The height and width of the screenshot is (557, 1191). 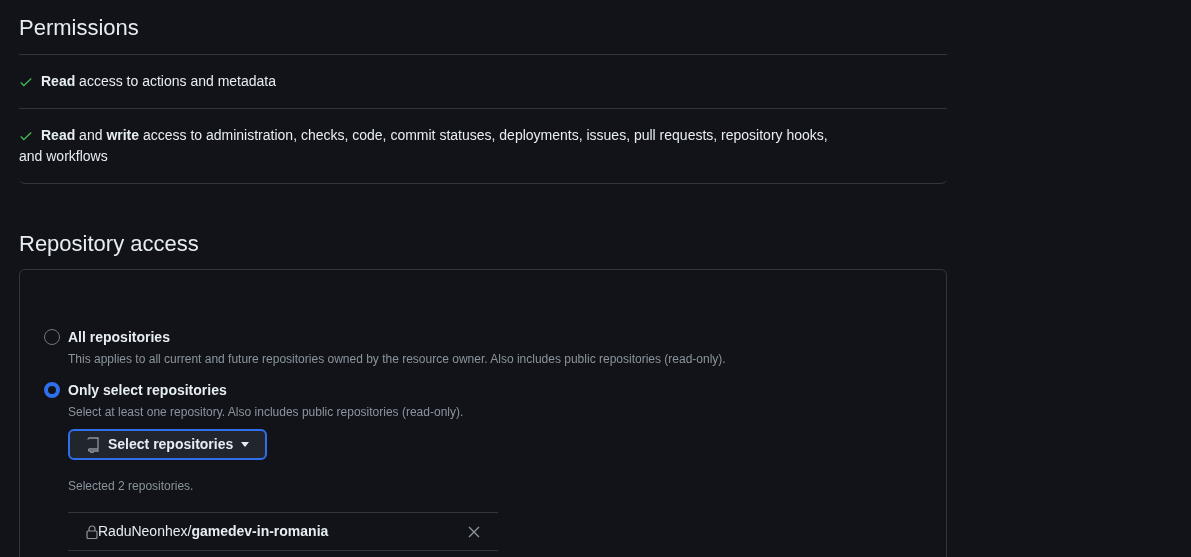 What do you see at coordinates (397, 359) in the screenshot?
I see `option-description: This applies to all current and future repositories owned by the resource owner. Also includes public repositories (read-only).` at bounding box center [397, 359].